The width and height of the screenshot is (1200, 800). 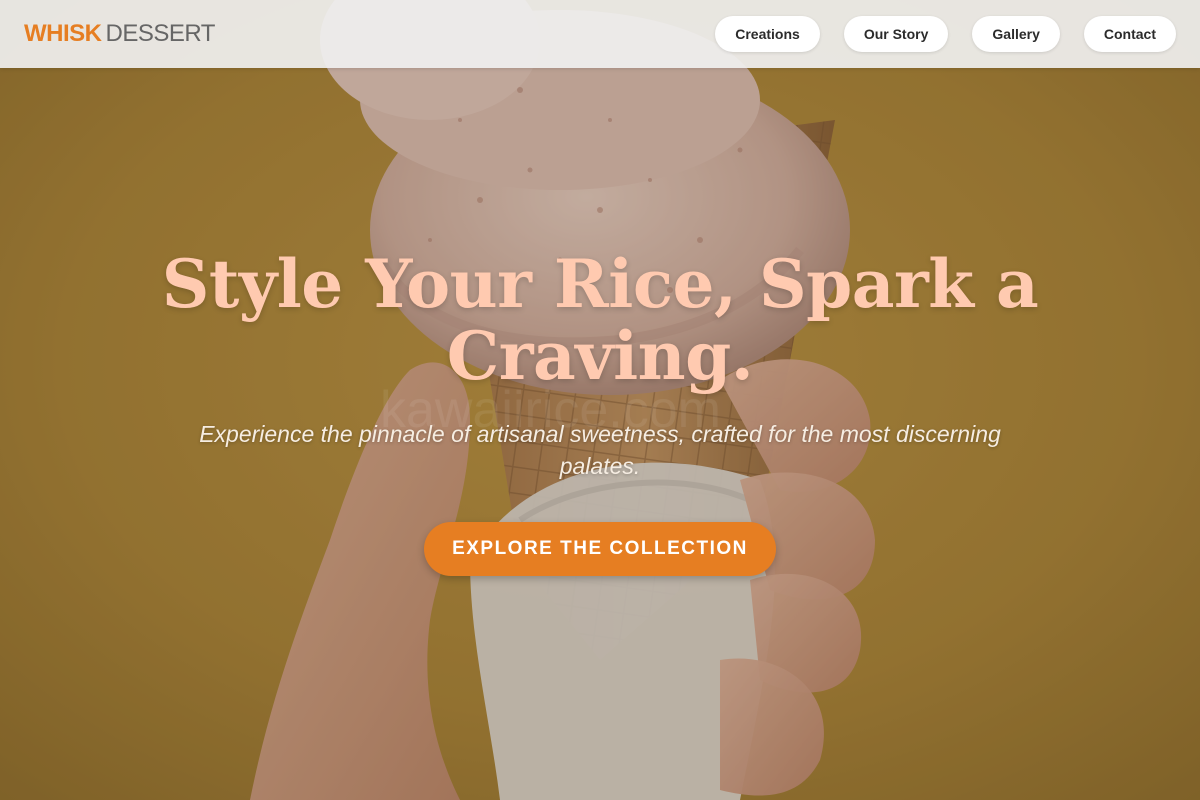 I want to click on nav-contact-button: Contact, so click(x=1129, y=34).